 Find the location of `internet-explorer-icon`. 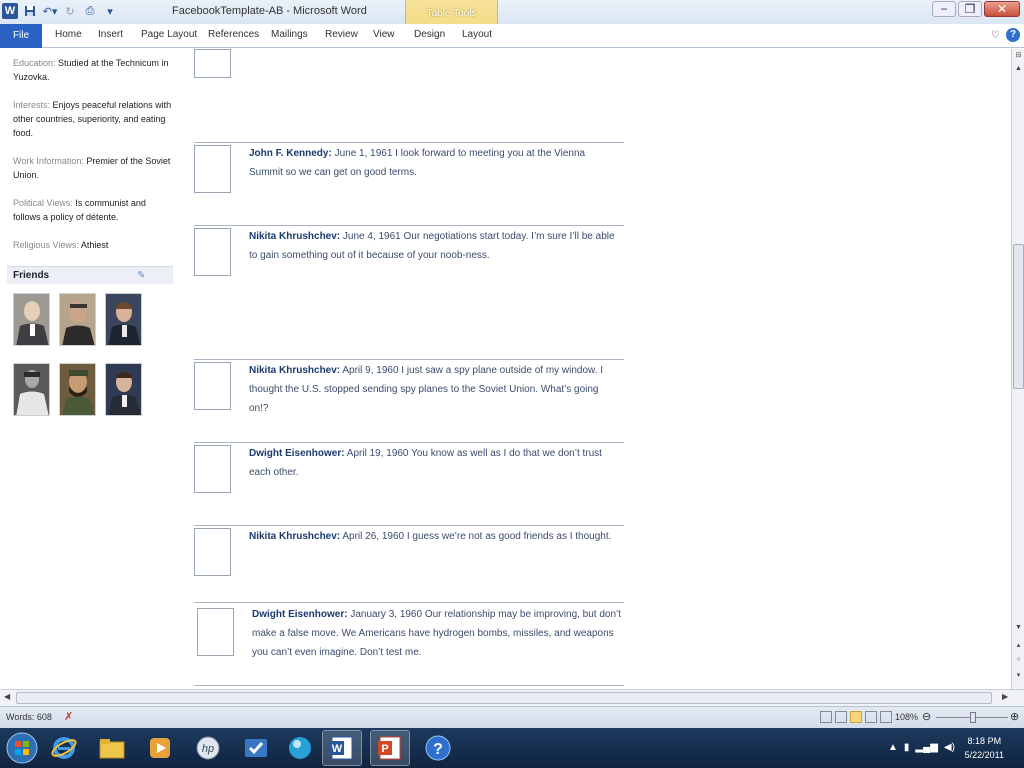

internet-explorer-icon is located at coordinates (64, 748).